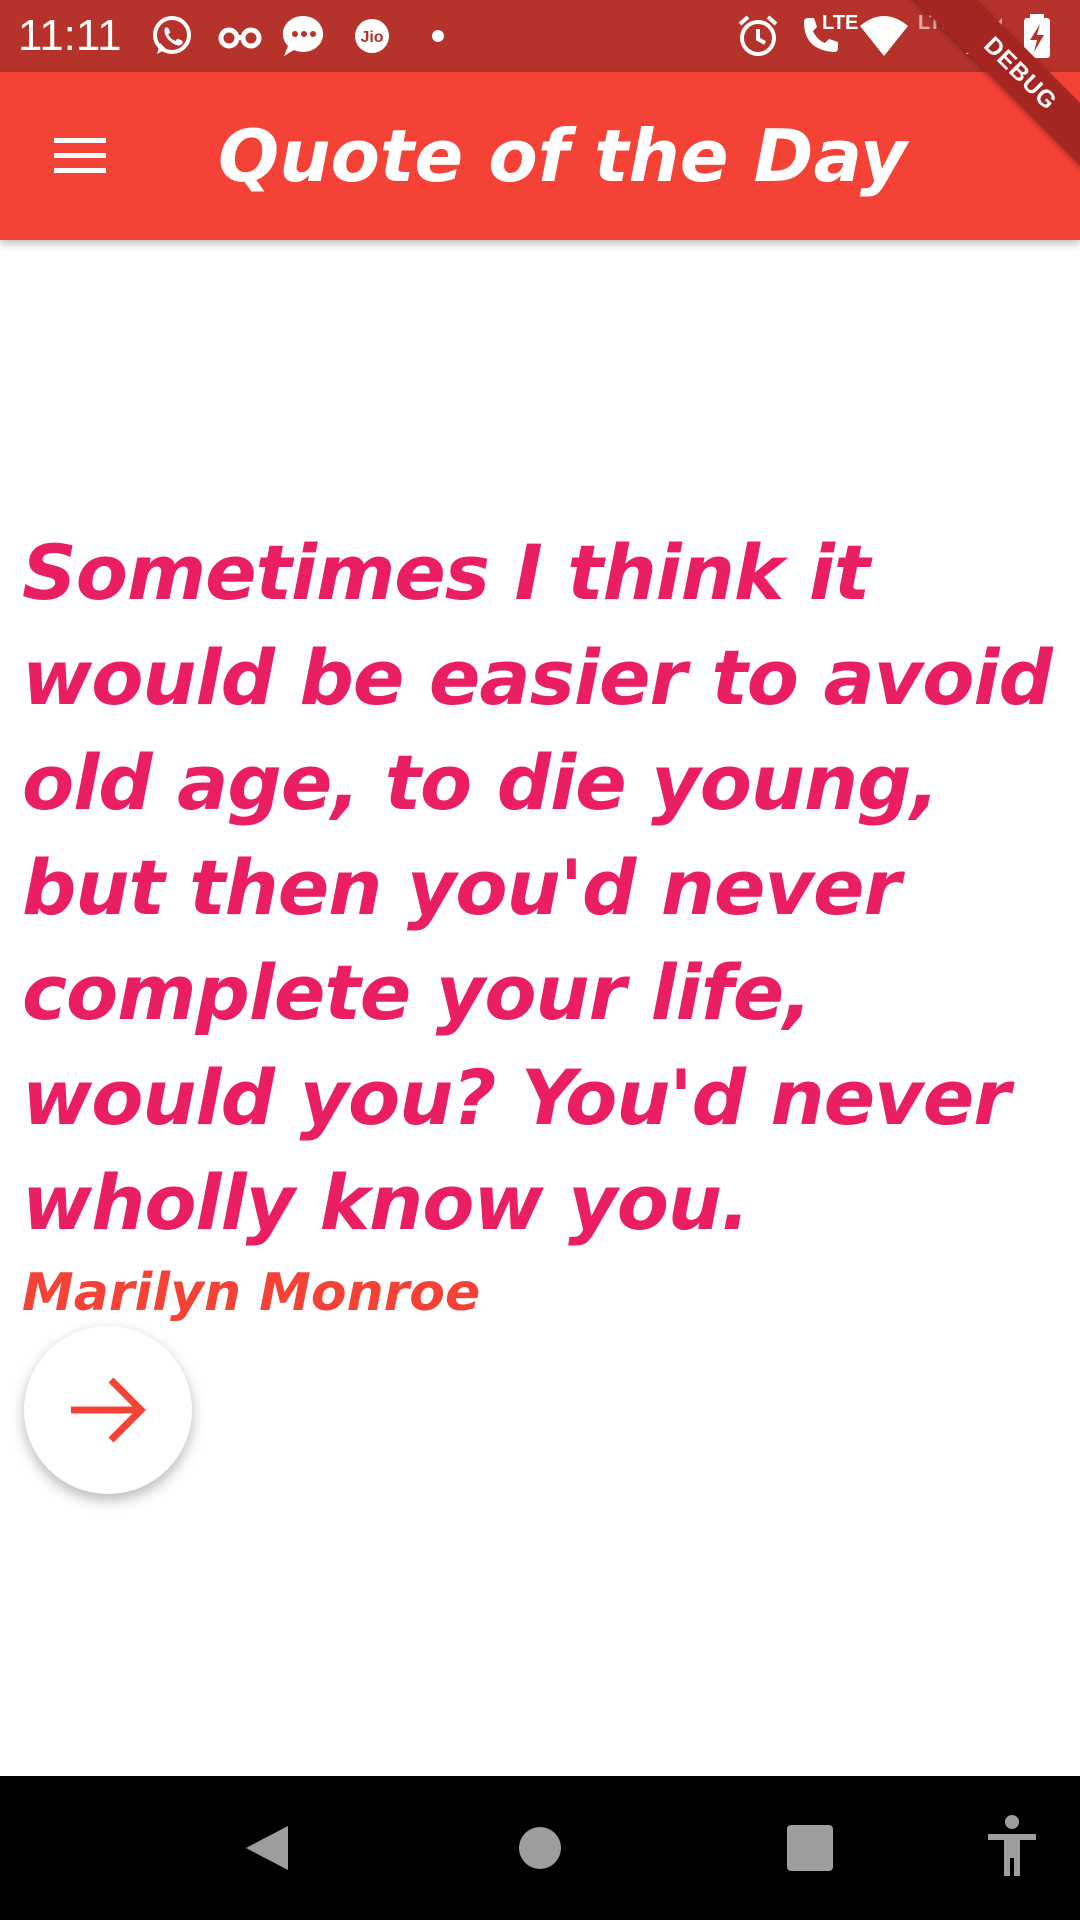 This screenshot has width=1080, height=1920. What do you see at coordinates (304, 36) in the screenshot?
I see `messages-icon` at bounding box center [304, 36].